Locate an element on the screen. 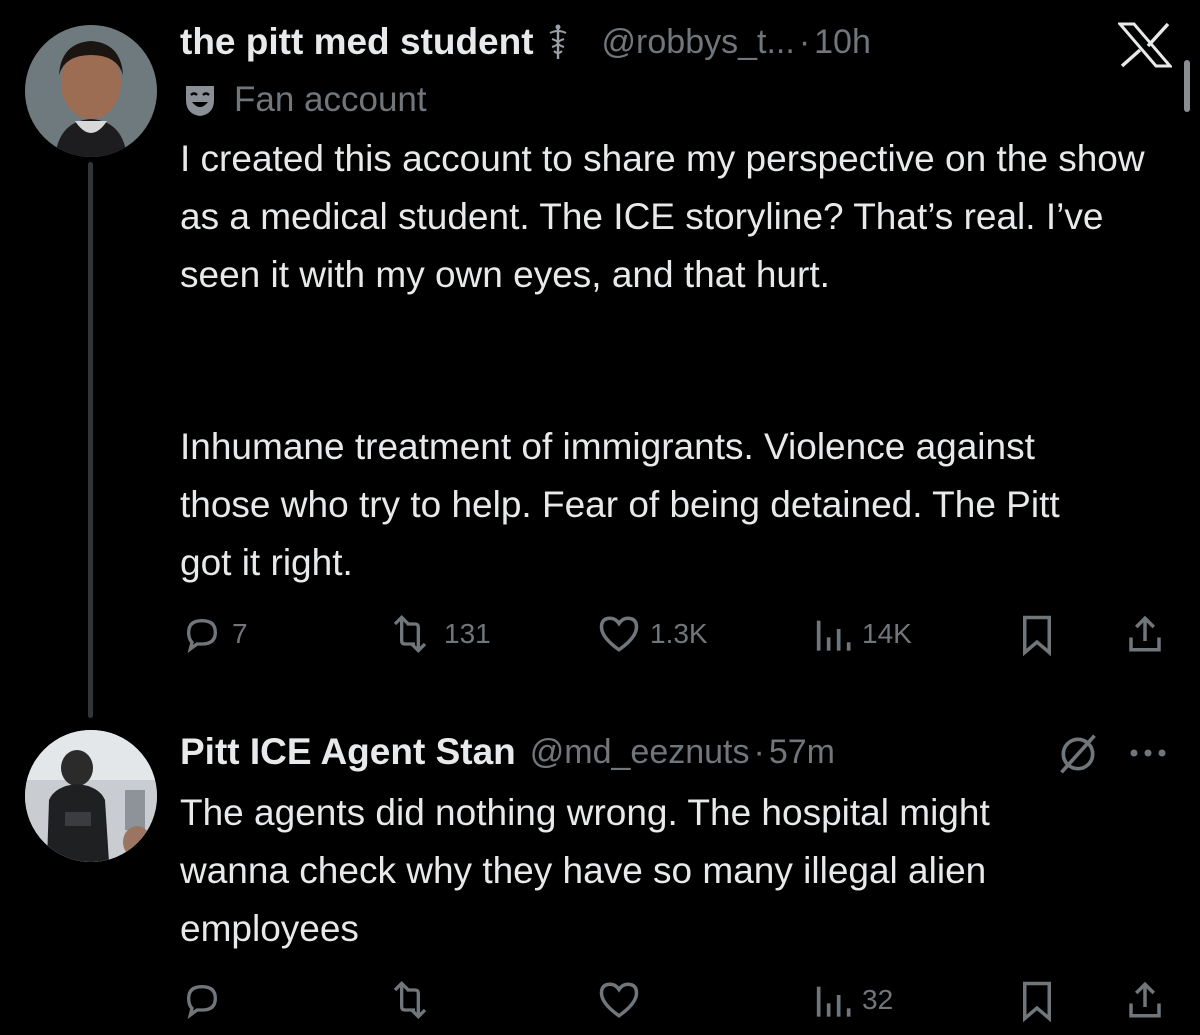 The width and height of the screenshot is (1200, 1035). like-button: 1.3K is located at coordinates (653, 634).